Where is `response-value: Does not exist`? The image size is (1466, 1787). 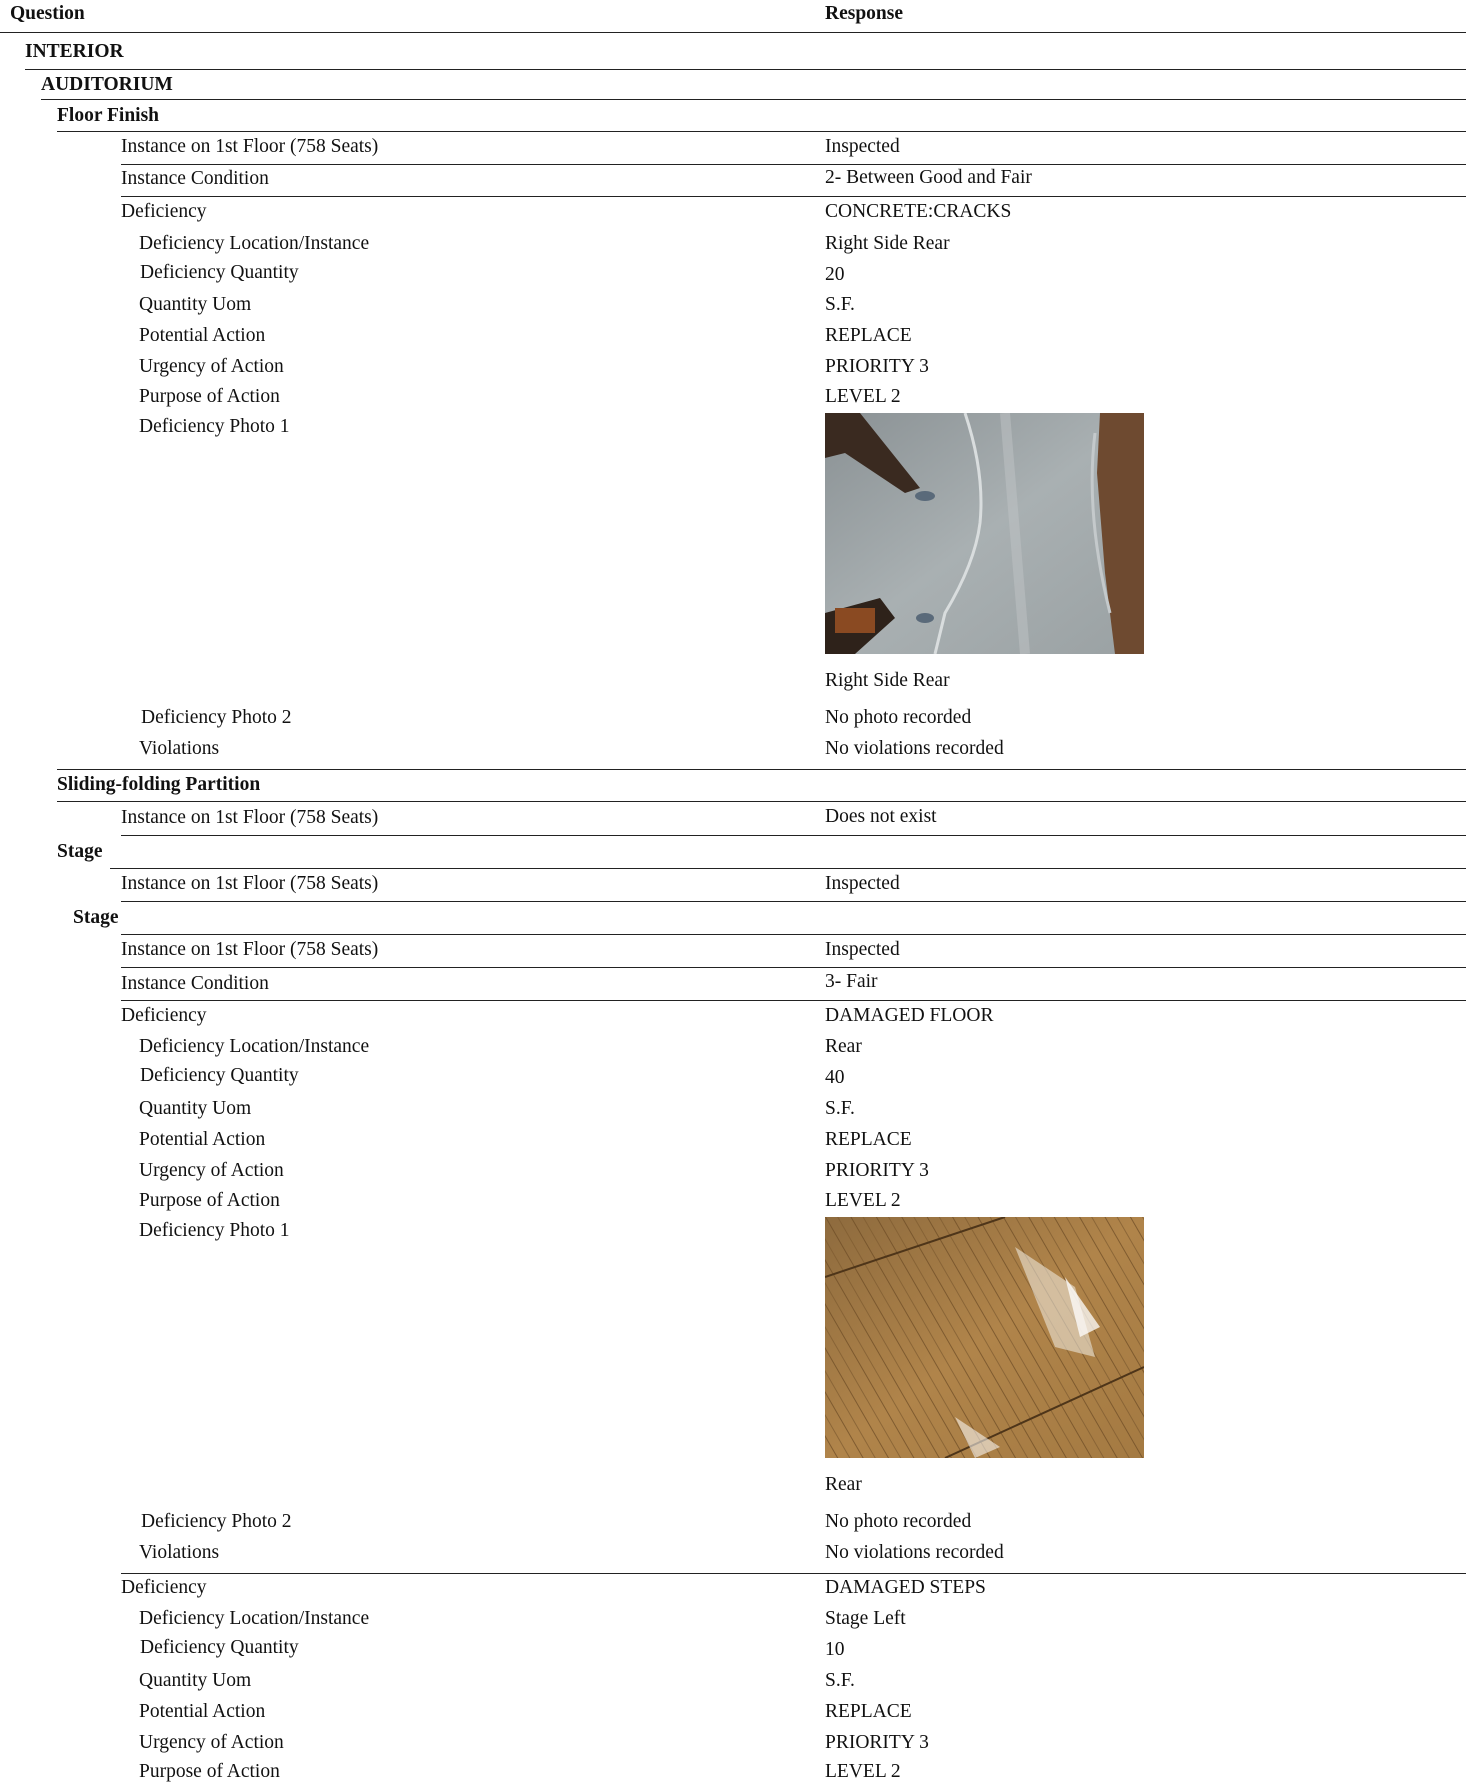 response-value: Does not exist is located at coordinates (881, 816).